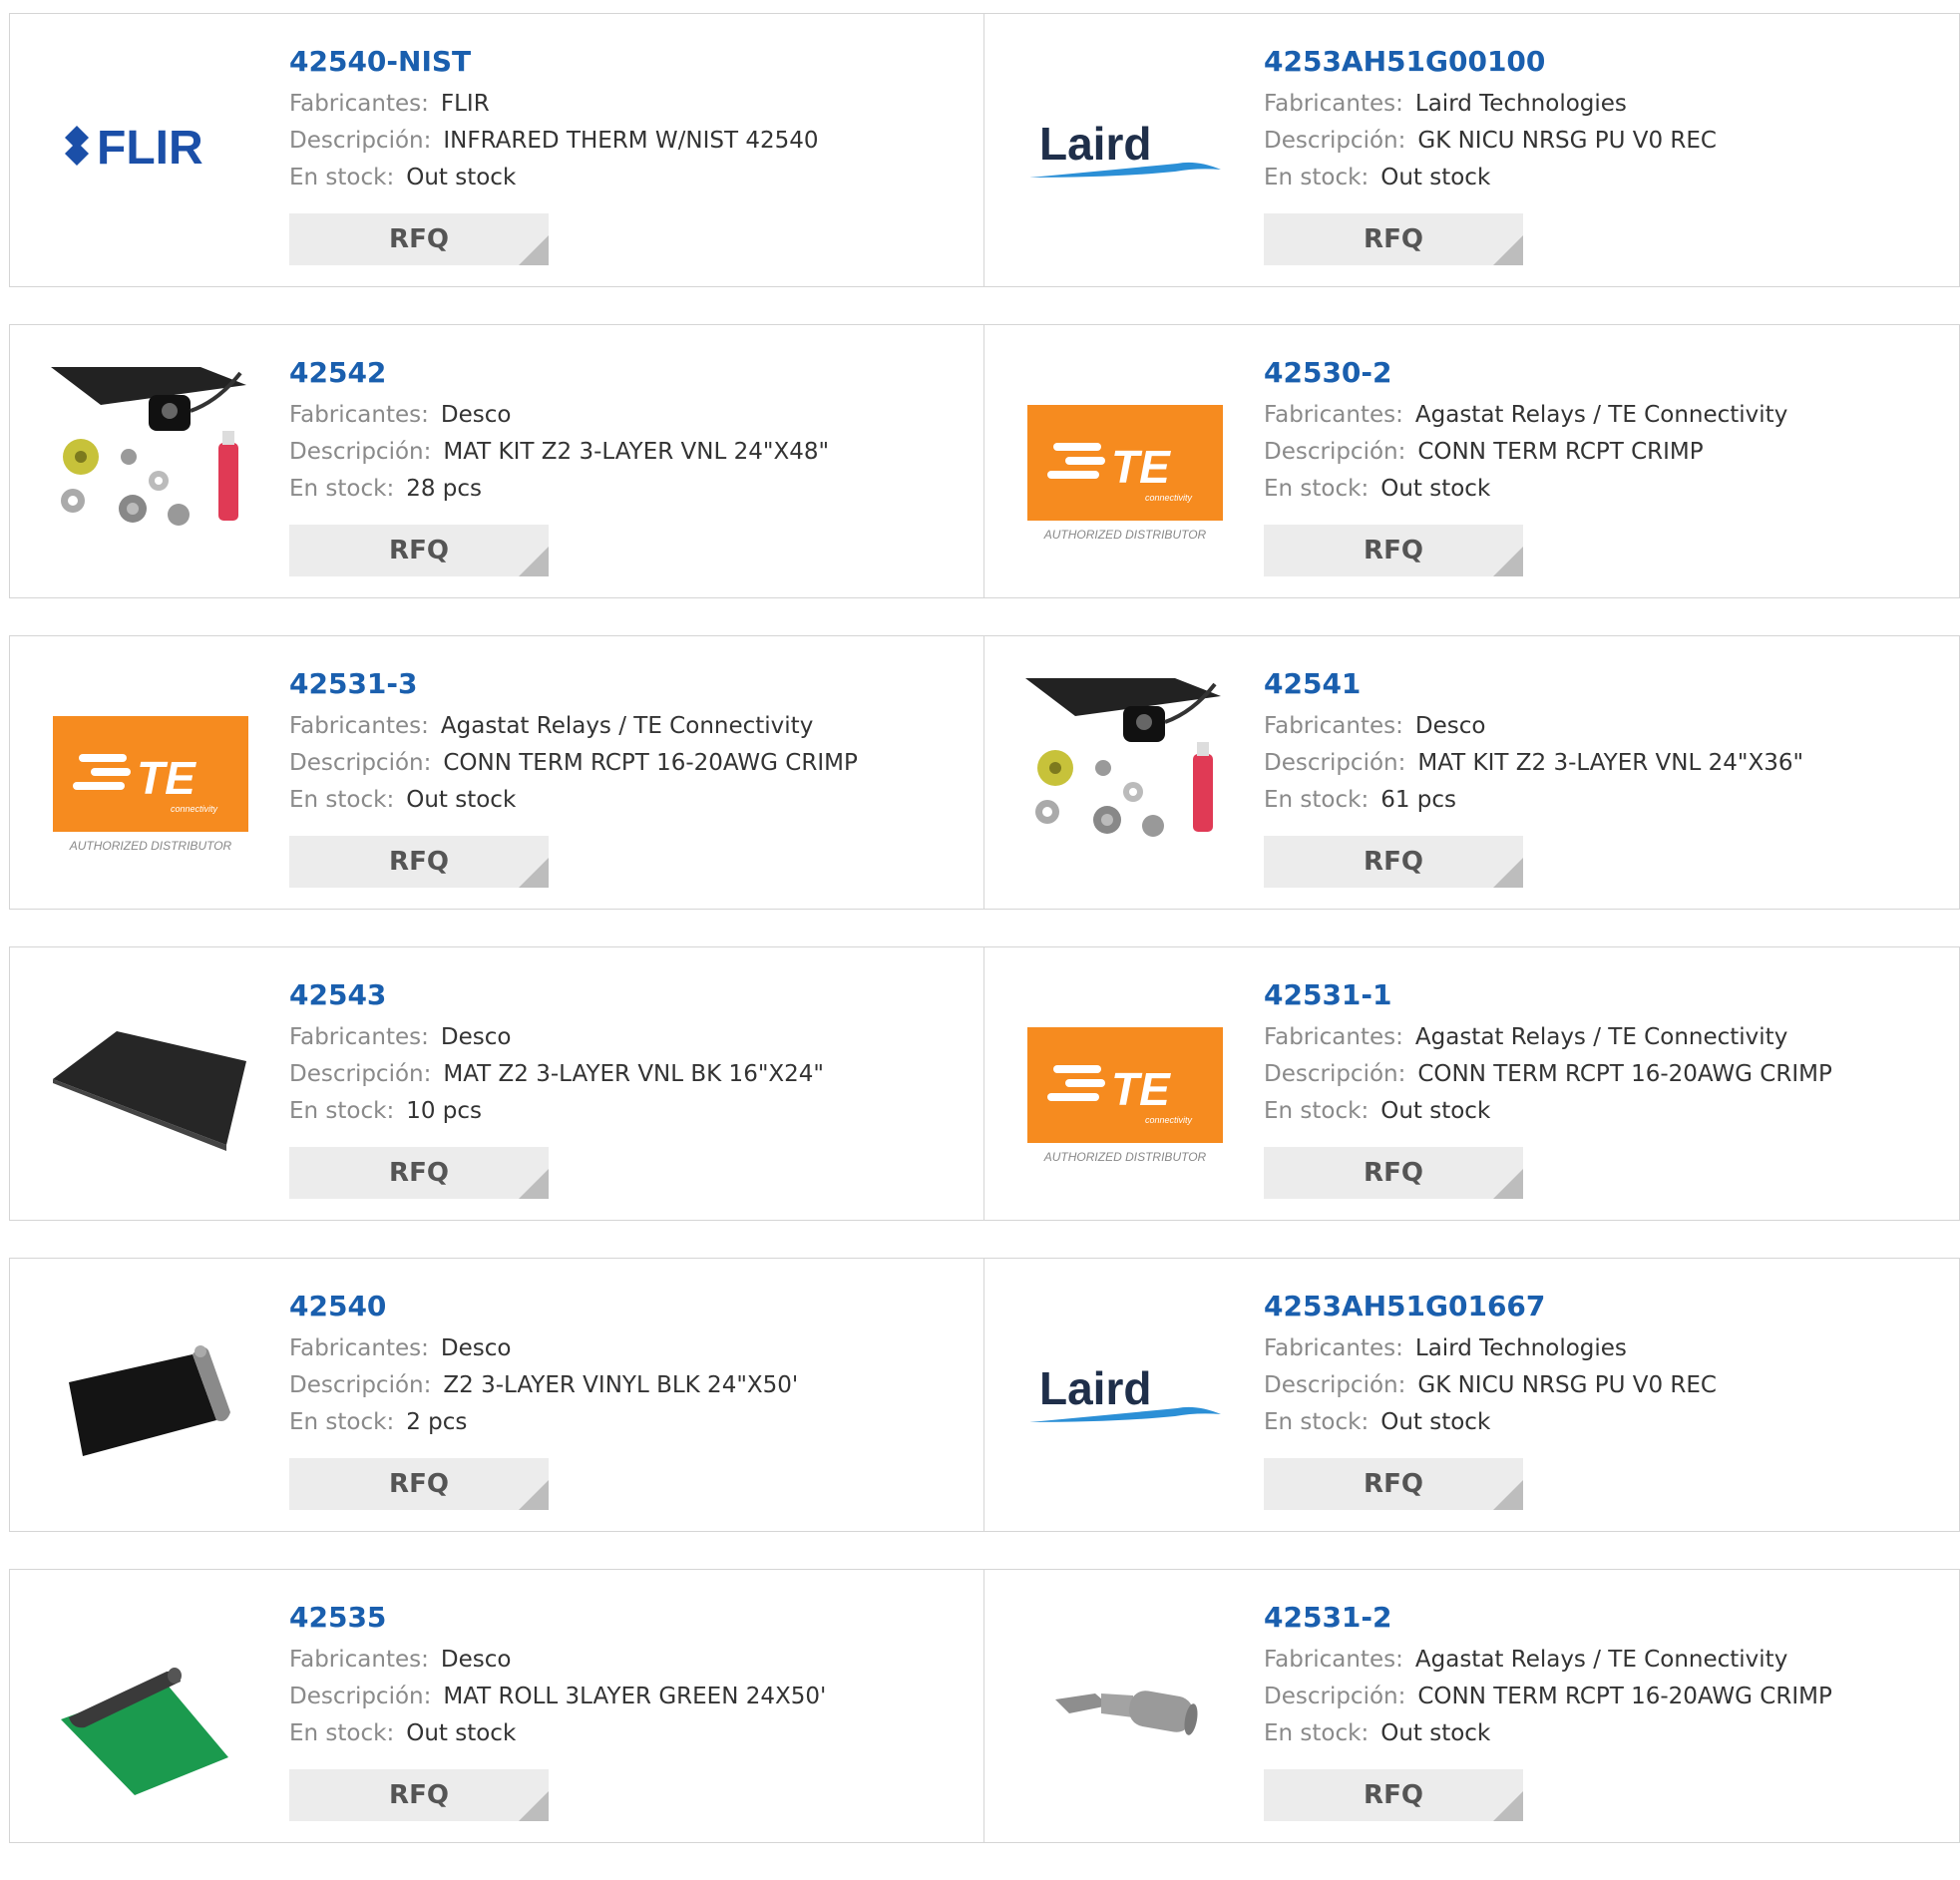 This screenshot has height=1880, width=1960. What do you see at coordinates (1567, 1385) in the screenshot?
I see `description-value: GK NICU NRSG PU V0 REC` at bounding box center [1567, 1385].